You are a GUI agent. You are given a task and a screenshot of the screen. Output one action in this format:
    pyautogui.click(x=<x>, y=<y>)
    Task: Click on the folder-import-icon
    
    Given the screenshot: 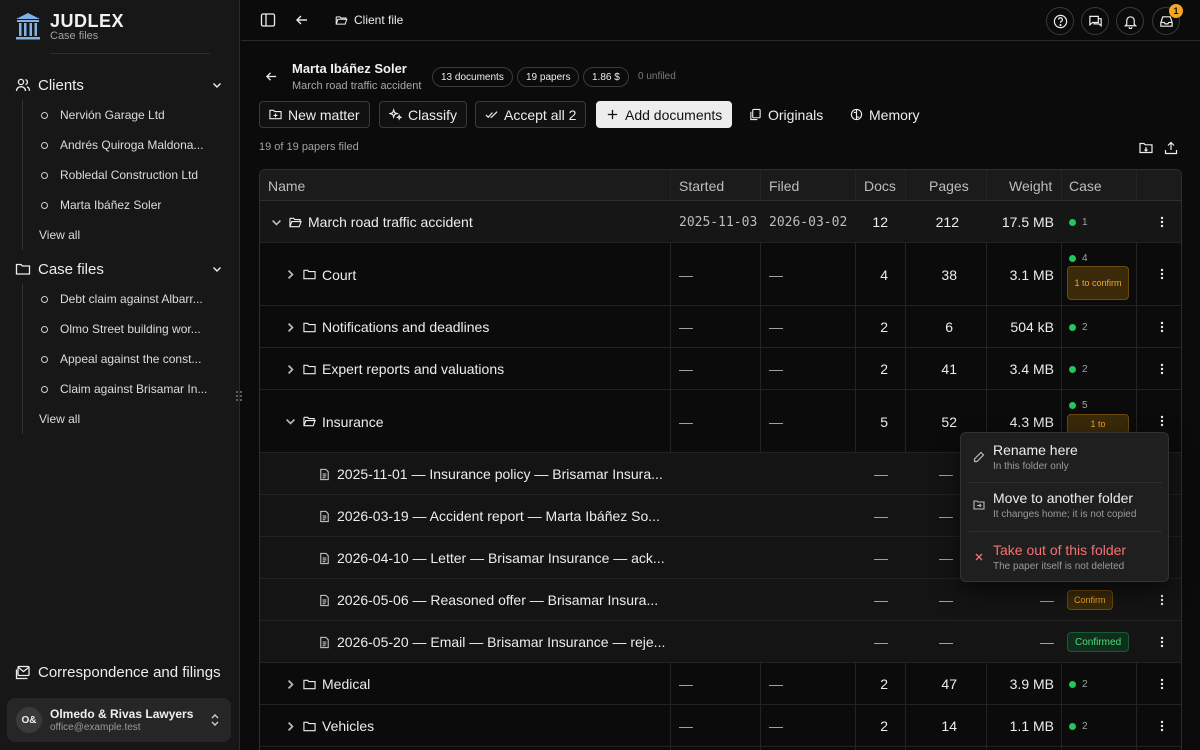 What is the action you would take?
    pyautogui.click(x=1146, y=148)
    